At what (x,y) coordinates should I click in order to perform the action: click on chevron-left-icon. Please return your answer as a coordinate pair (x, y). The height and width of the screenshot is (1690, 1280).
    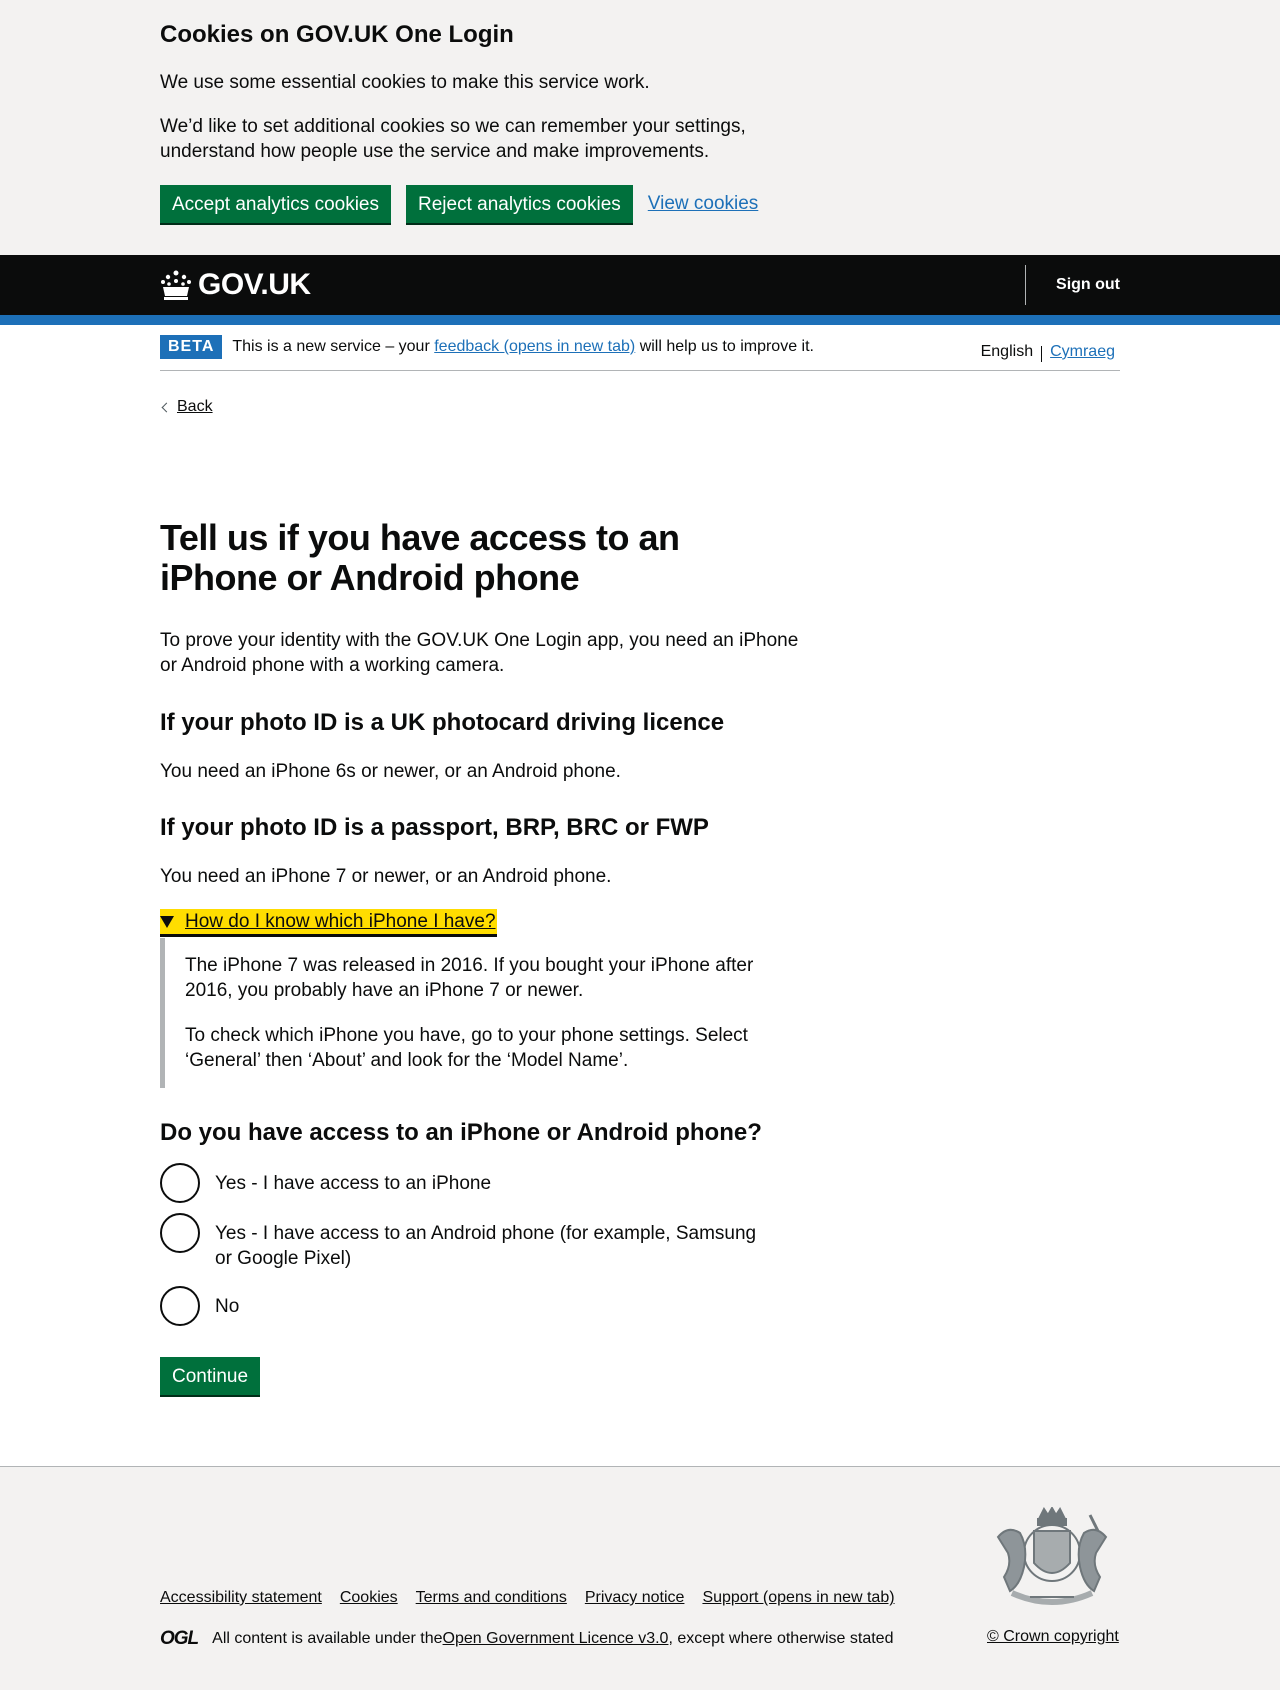
    Looking at the image, I should click on (166, 407).